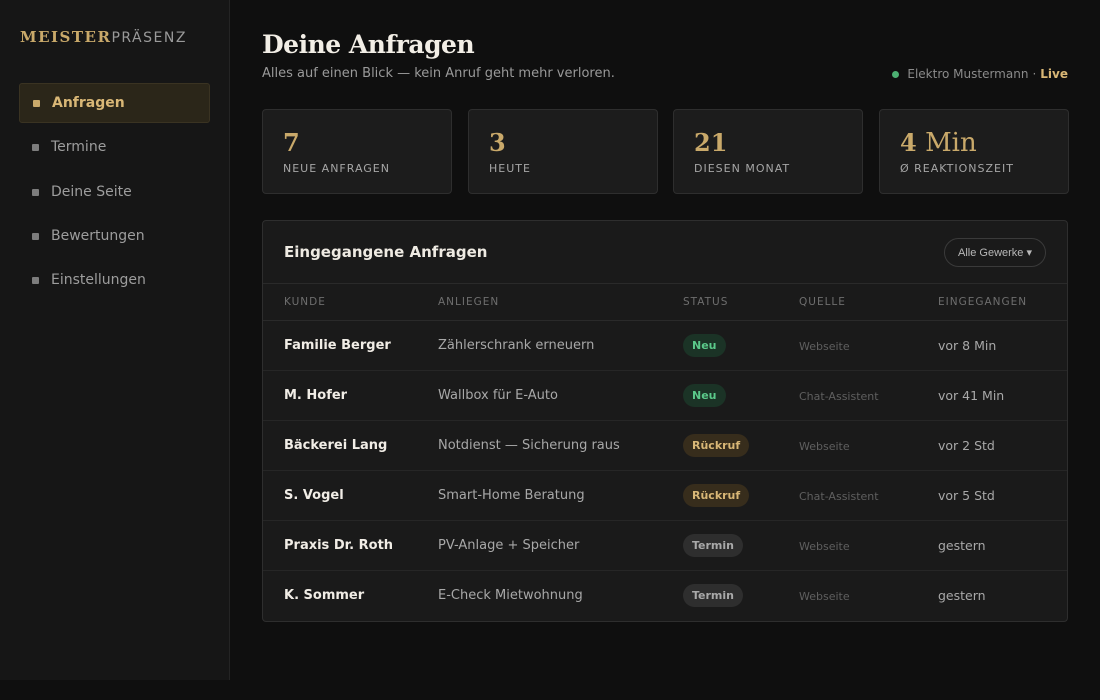 Image resolution: width=1100 pixels, height=700 pixels. I want to click on stat-card-diesen-monat: 21 DIESEN MONAT, so click(768, 151).